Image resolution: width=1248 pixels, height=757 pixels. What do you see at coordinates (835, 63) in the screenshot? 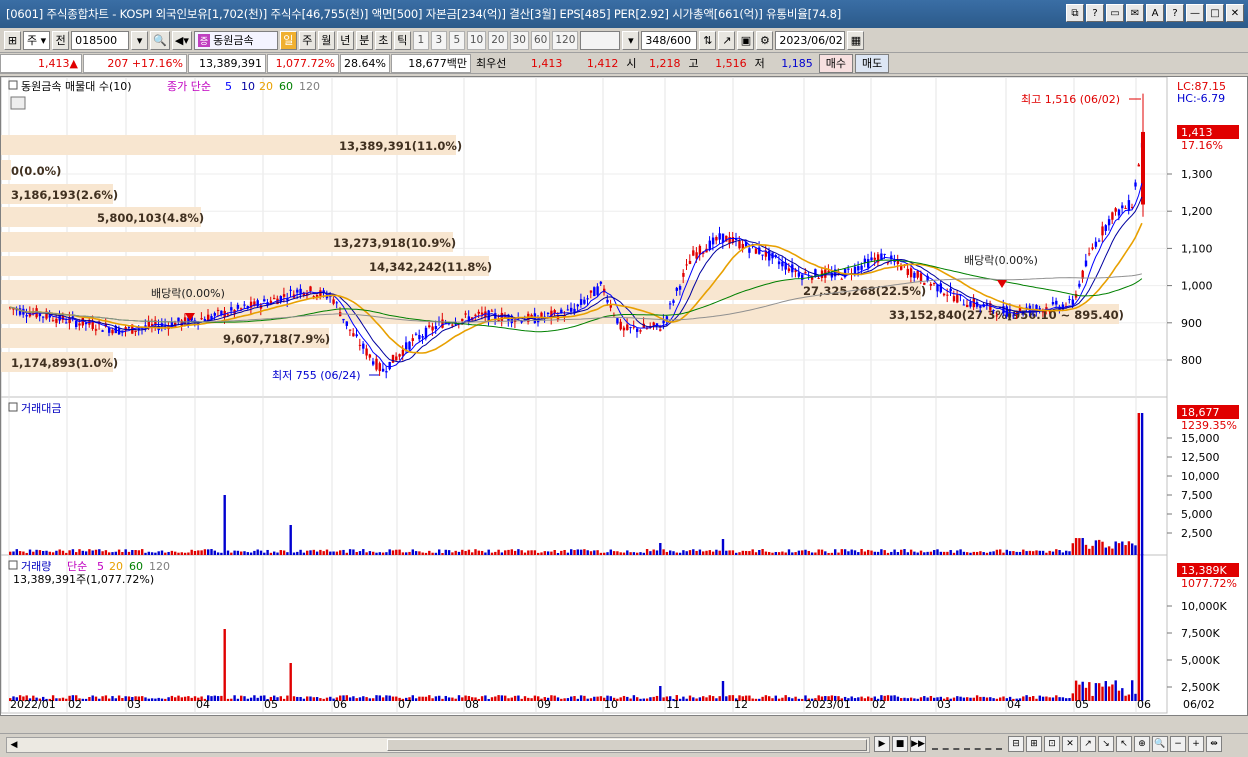
I see `buy-button: 매수` at bounding box center [835, 63].